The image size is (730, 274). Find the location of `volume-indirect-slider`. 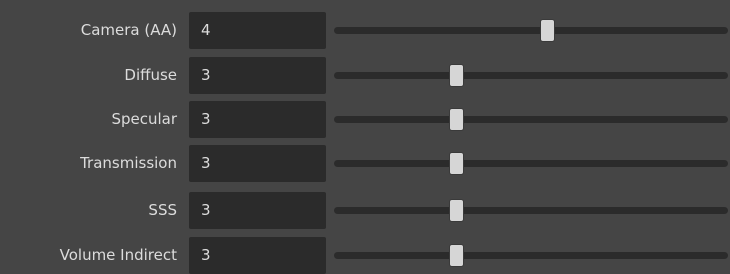

volume-indirect-slider is located at coordinates (531, 255).